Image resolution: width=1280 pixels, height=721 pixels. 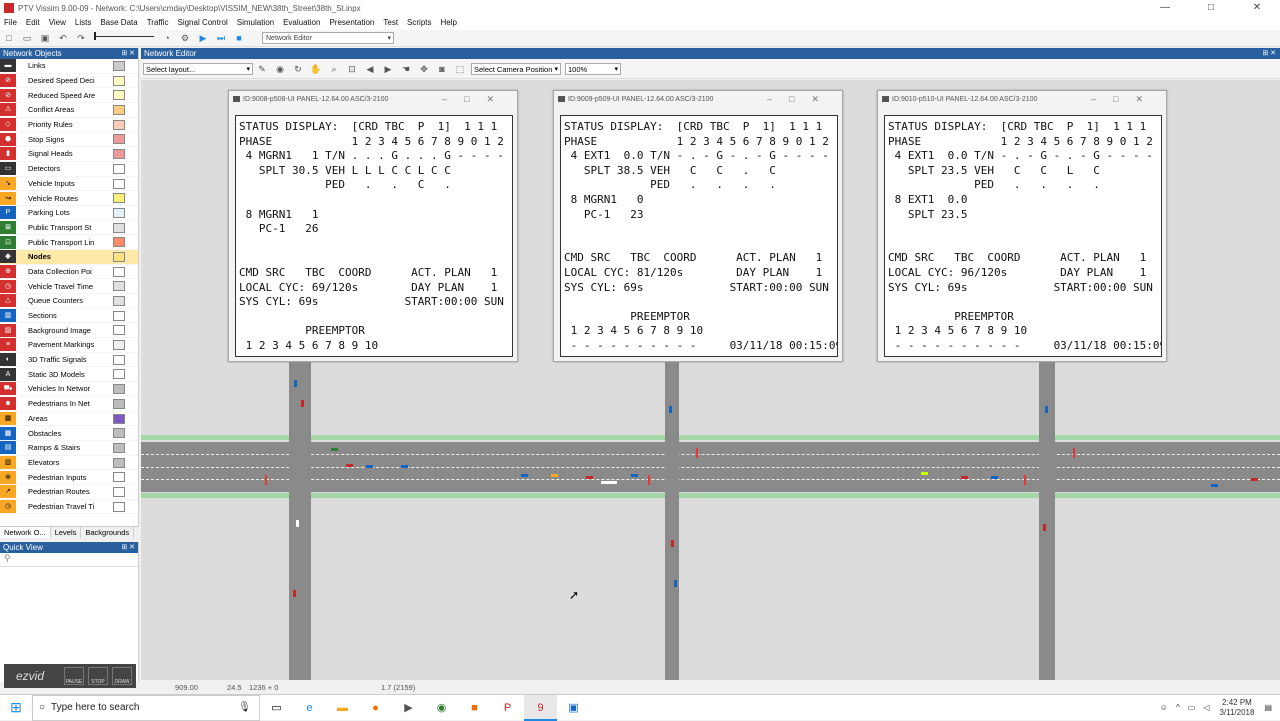 I want to click on camera-position-select: Select Camera Position, so click(x=516, y=68).